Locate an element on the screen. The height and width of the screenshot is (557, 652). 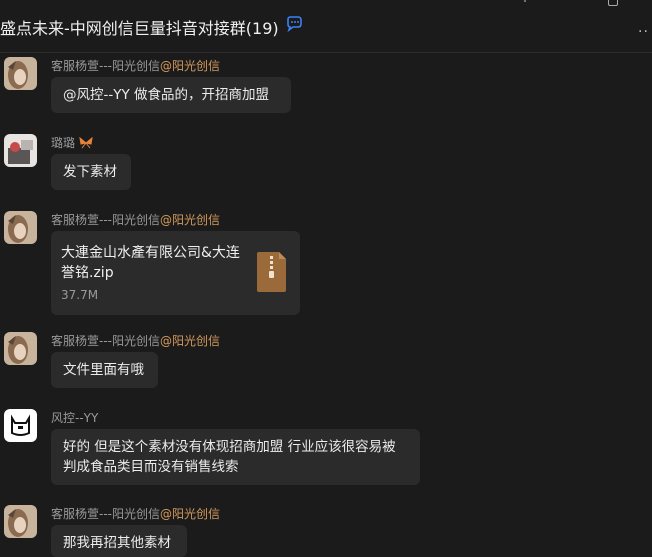
sender-name: 璐璐 is located at coordinates (72, 142).